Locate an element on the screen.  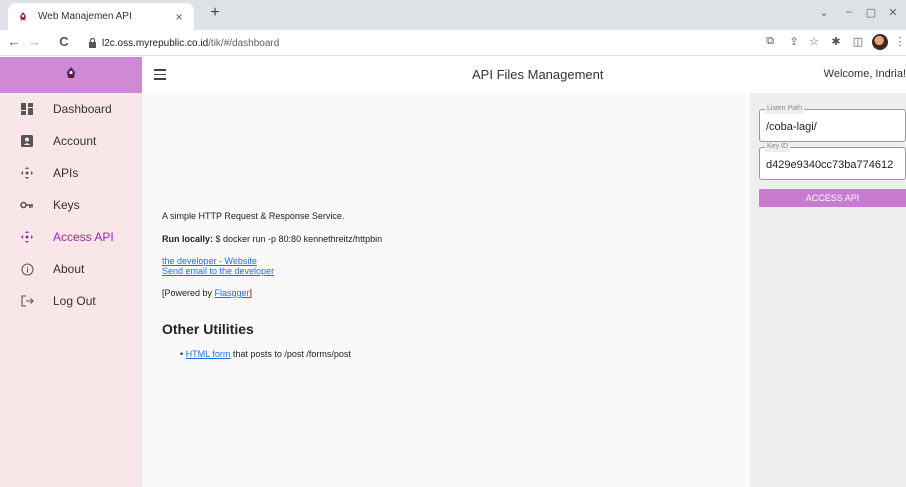
sidebar-item-account: Account is located at coordinates (71, 141).